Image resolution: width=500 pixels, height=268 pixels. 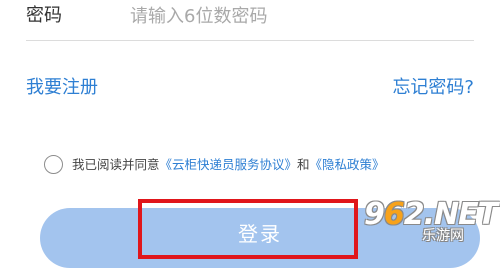 What do you see at coordinates (295, 16) in the screenshot?
I see `password-input` at bounding box center [295, 16].